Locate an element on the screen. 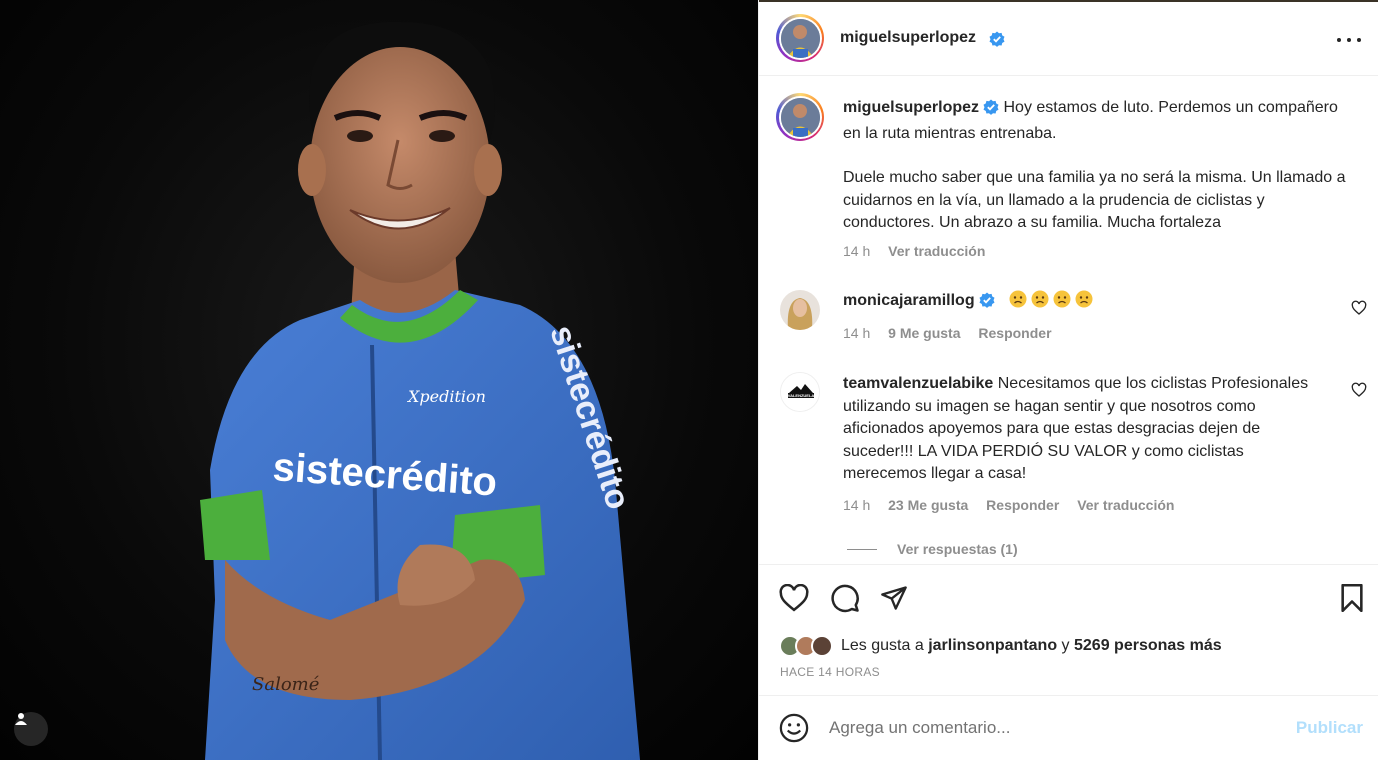  comment-item: monicajaramillog is located at coordinates (1083, 303).